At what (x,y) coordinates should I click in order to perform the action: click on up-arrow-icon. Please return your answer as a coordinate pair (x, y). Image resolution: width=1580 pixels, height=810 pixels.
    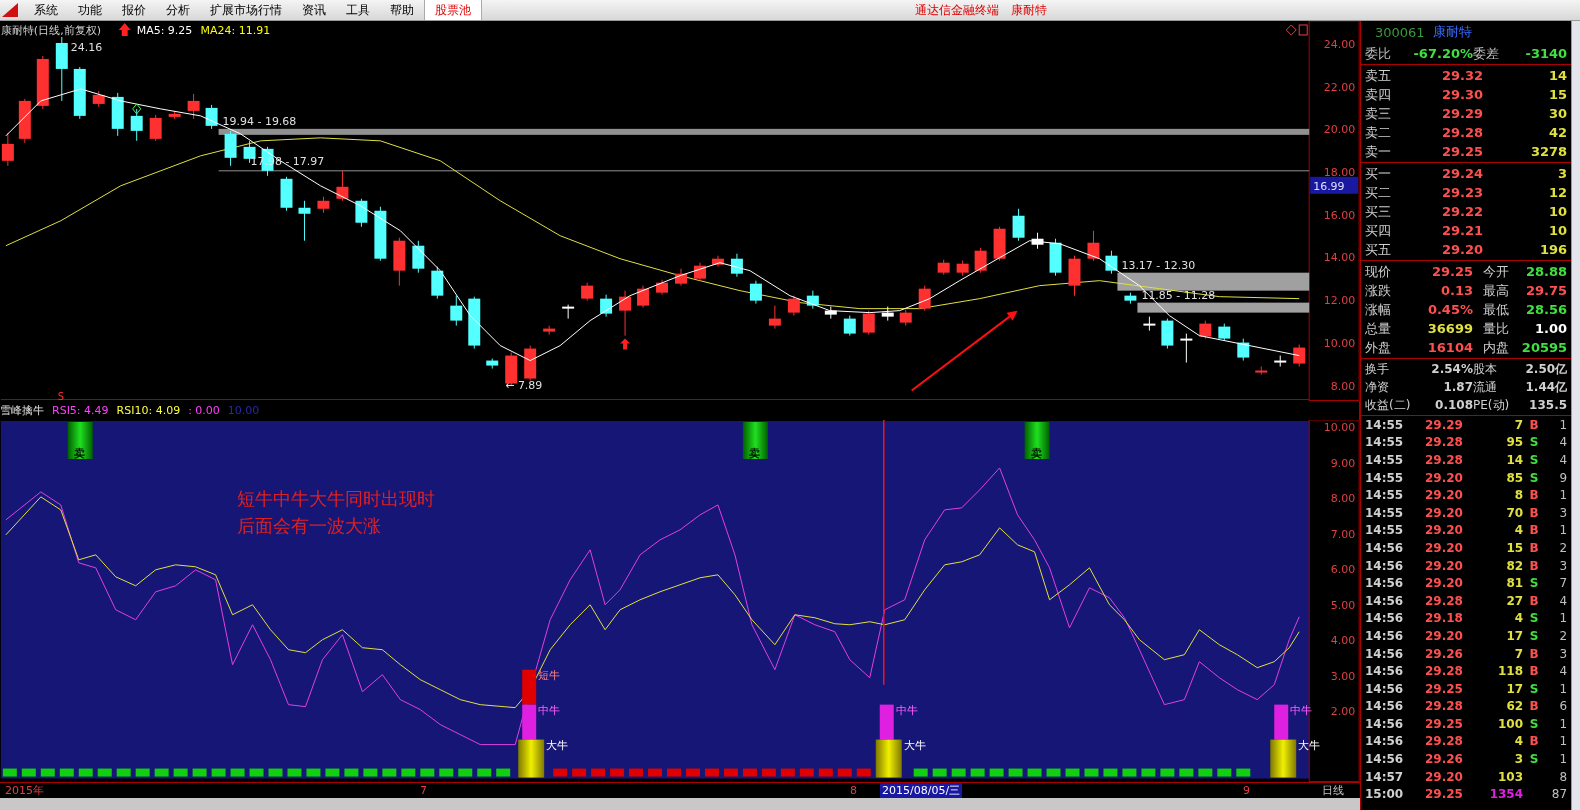
    Looking at the image, I should click on (124, 29).